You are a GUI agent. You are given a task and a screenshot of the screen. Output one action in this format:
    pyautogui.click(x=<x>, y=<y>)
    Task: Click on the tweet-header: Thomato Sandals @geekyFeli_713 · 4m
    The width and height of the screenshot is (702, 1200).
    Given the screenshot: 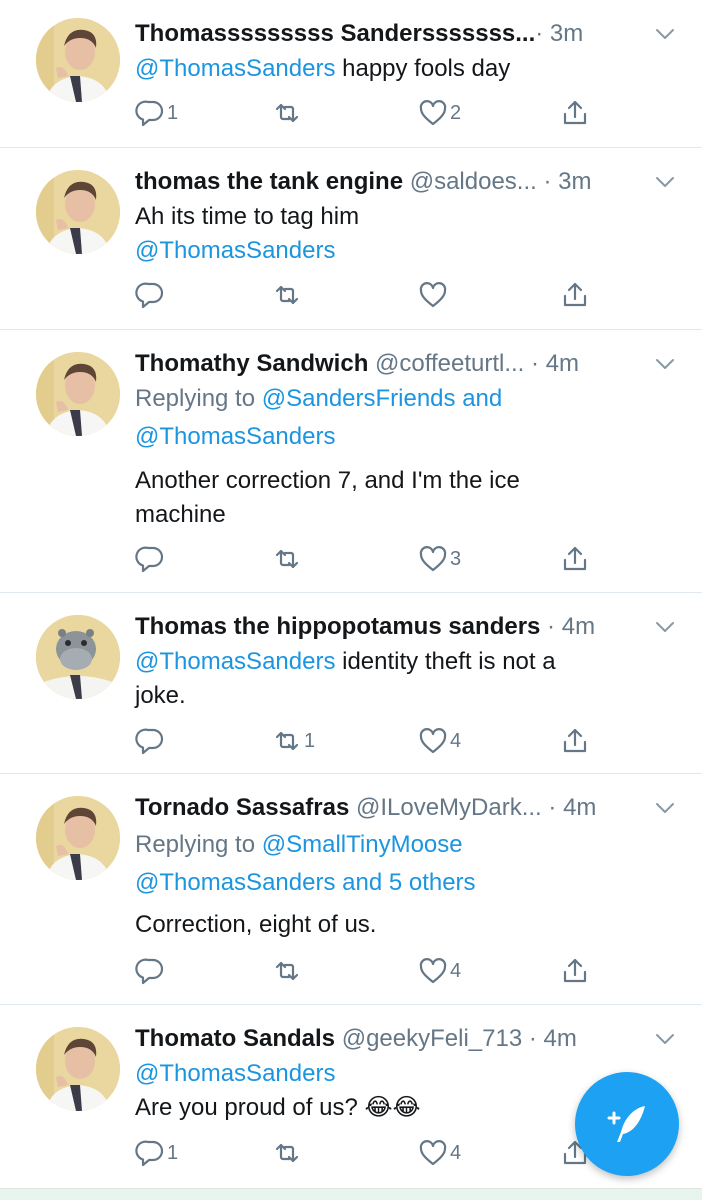 What is the action you would take?
    pyautogui.click(x=373, y=1039)
    